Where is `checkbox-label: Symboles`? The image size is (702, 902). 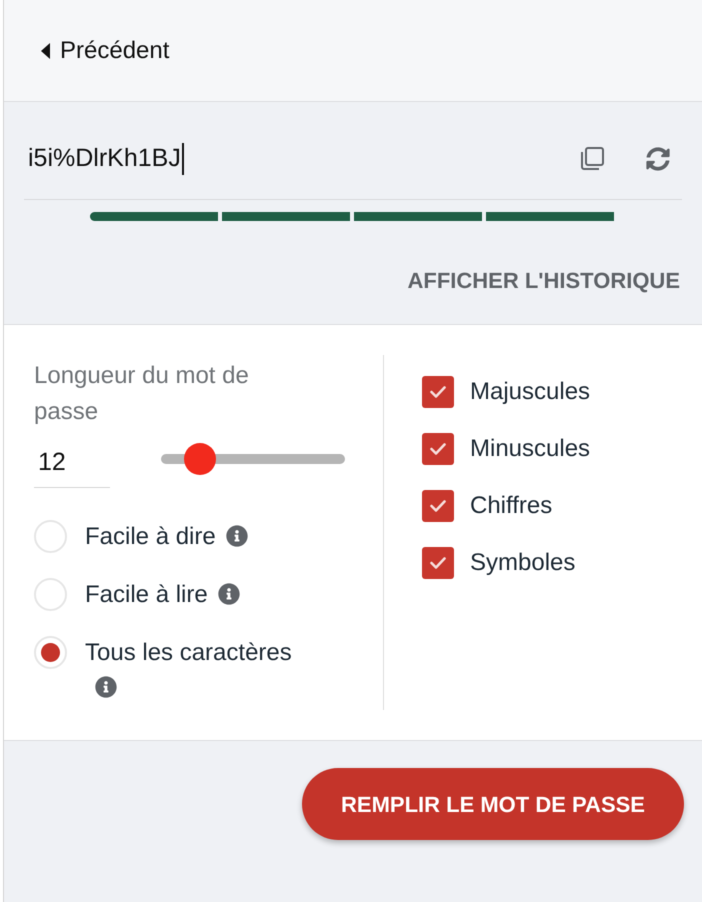 checkbox-label: Symboles is located at coordinates (523, 563).